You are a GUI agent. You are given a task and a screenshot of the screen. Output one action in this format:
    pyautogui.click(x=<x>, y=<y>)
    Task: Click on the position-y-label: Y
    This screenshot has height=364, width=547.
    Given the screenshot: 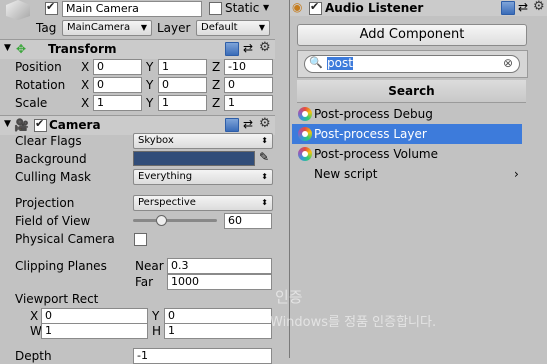 What is the action you would take?
    pyautogui.click(x=150, y=67)
    